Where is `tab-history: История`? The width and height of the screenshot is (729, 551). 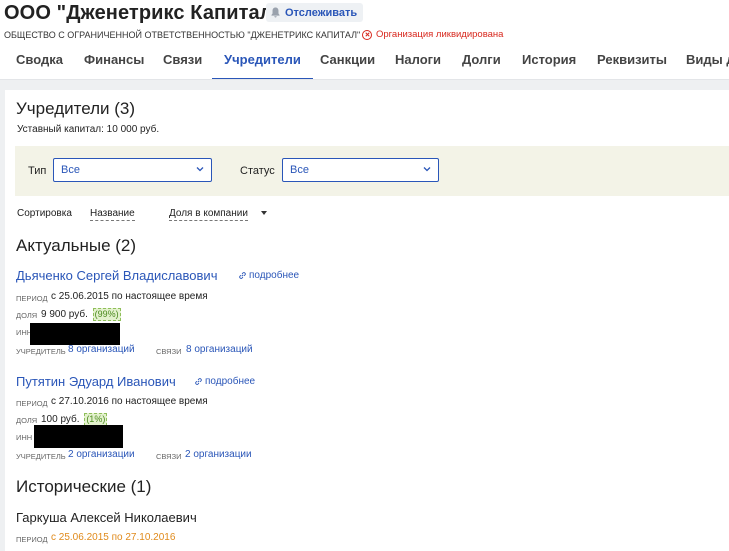 tab-history: История is located at coordinates (549, 62).